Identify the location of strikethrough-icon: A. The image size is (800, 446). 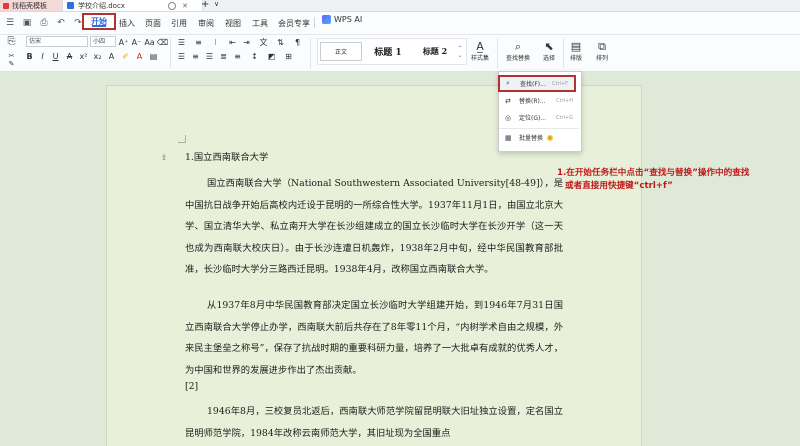
(69, 56).